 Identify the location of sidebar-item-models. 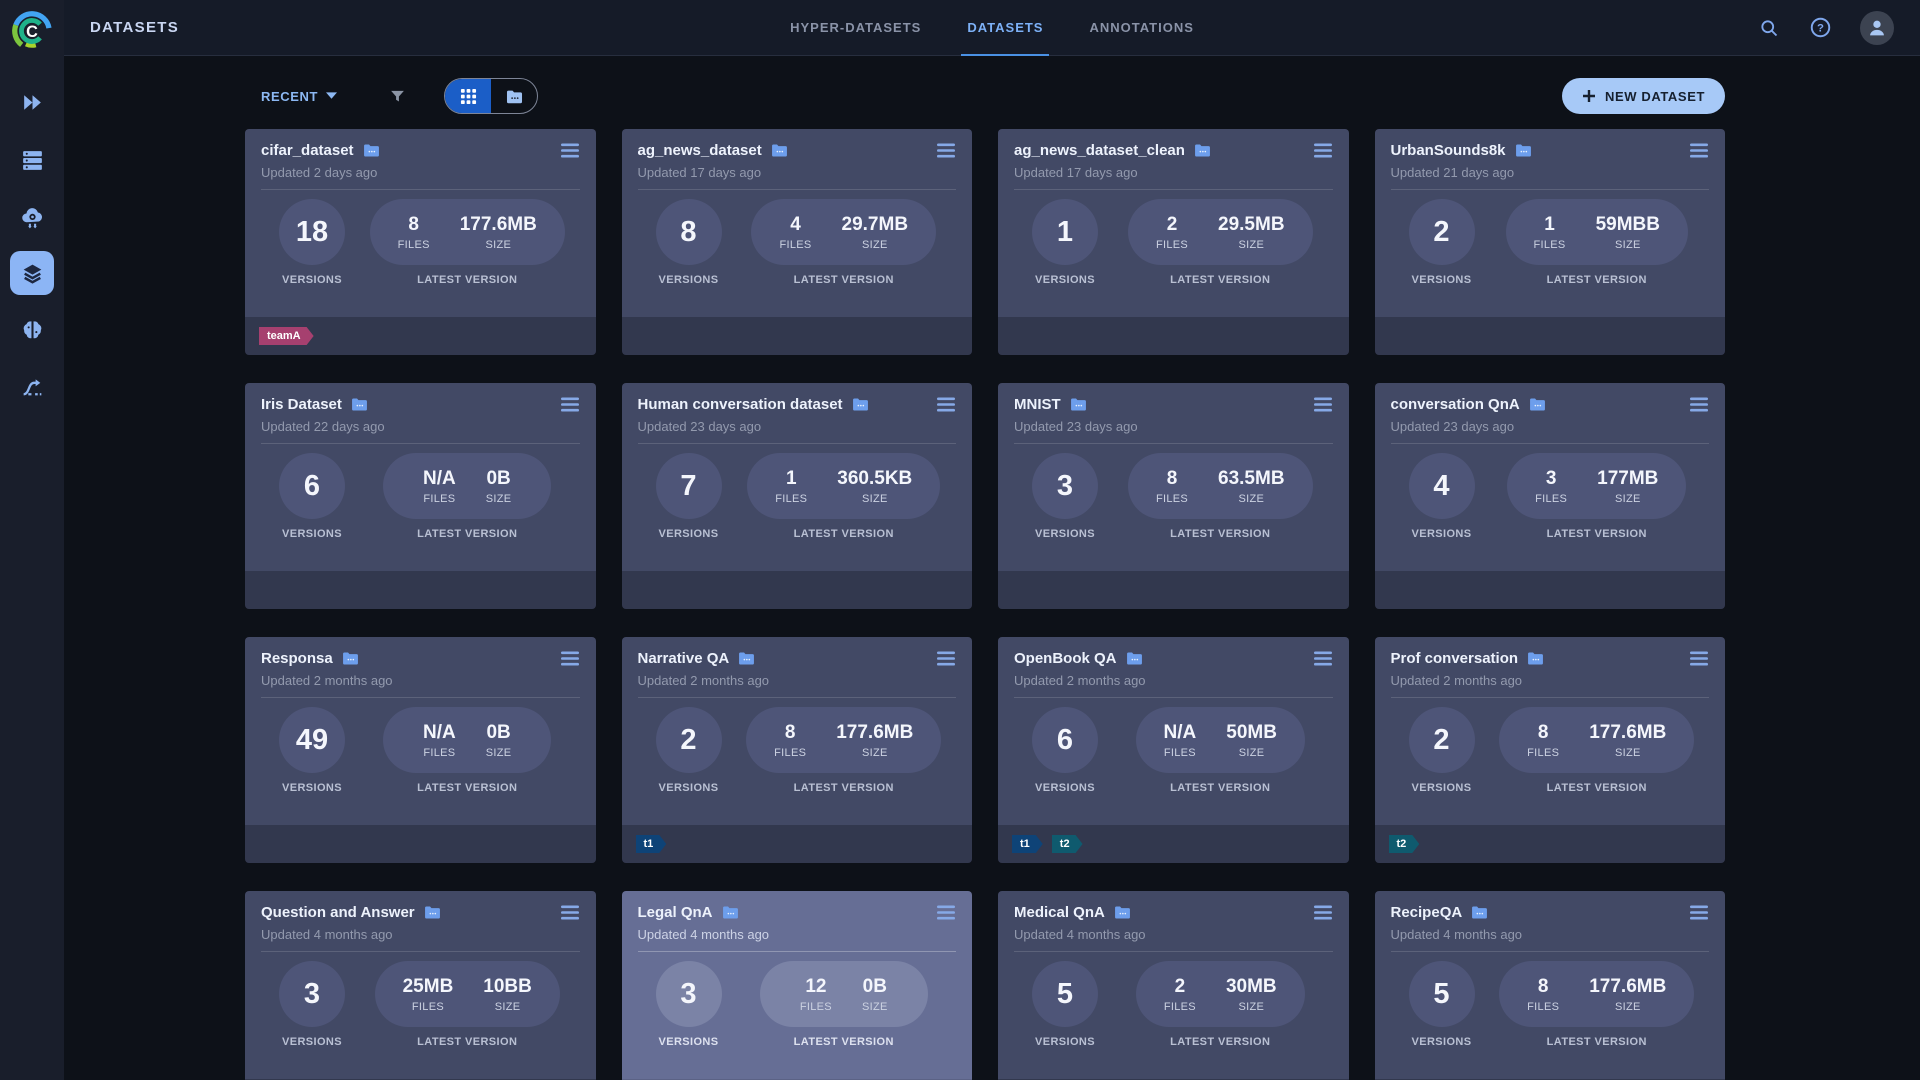
(32, 330).